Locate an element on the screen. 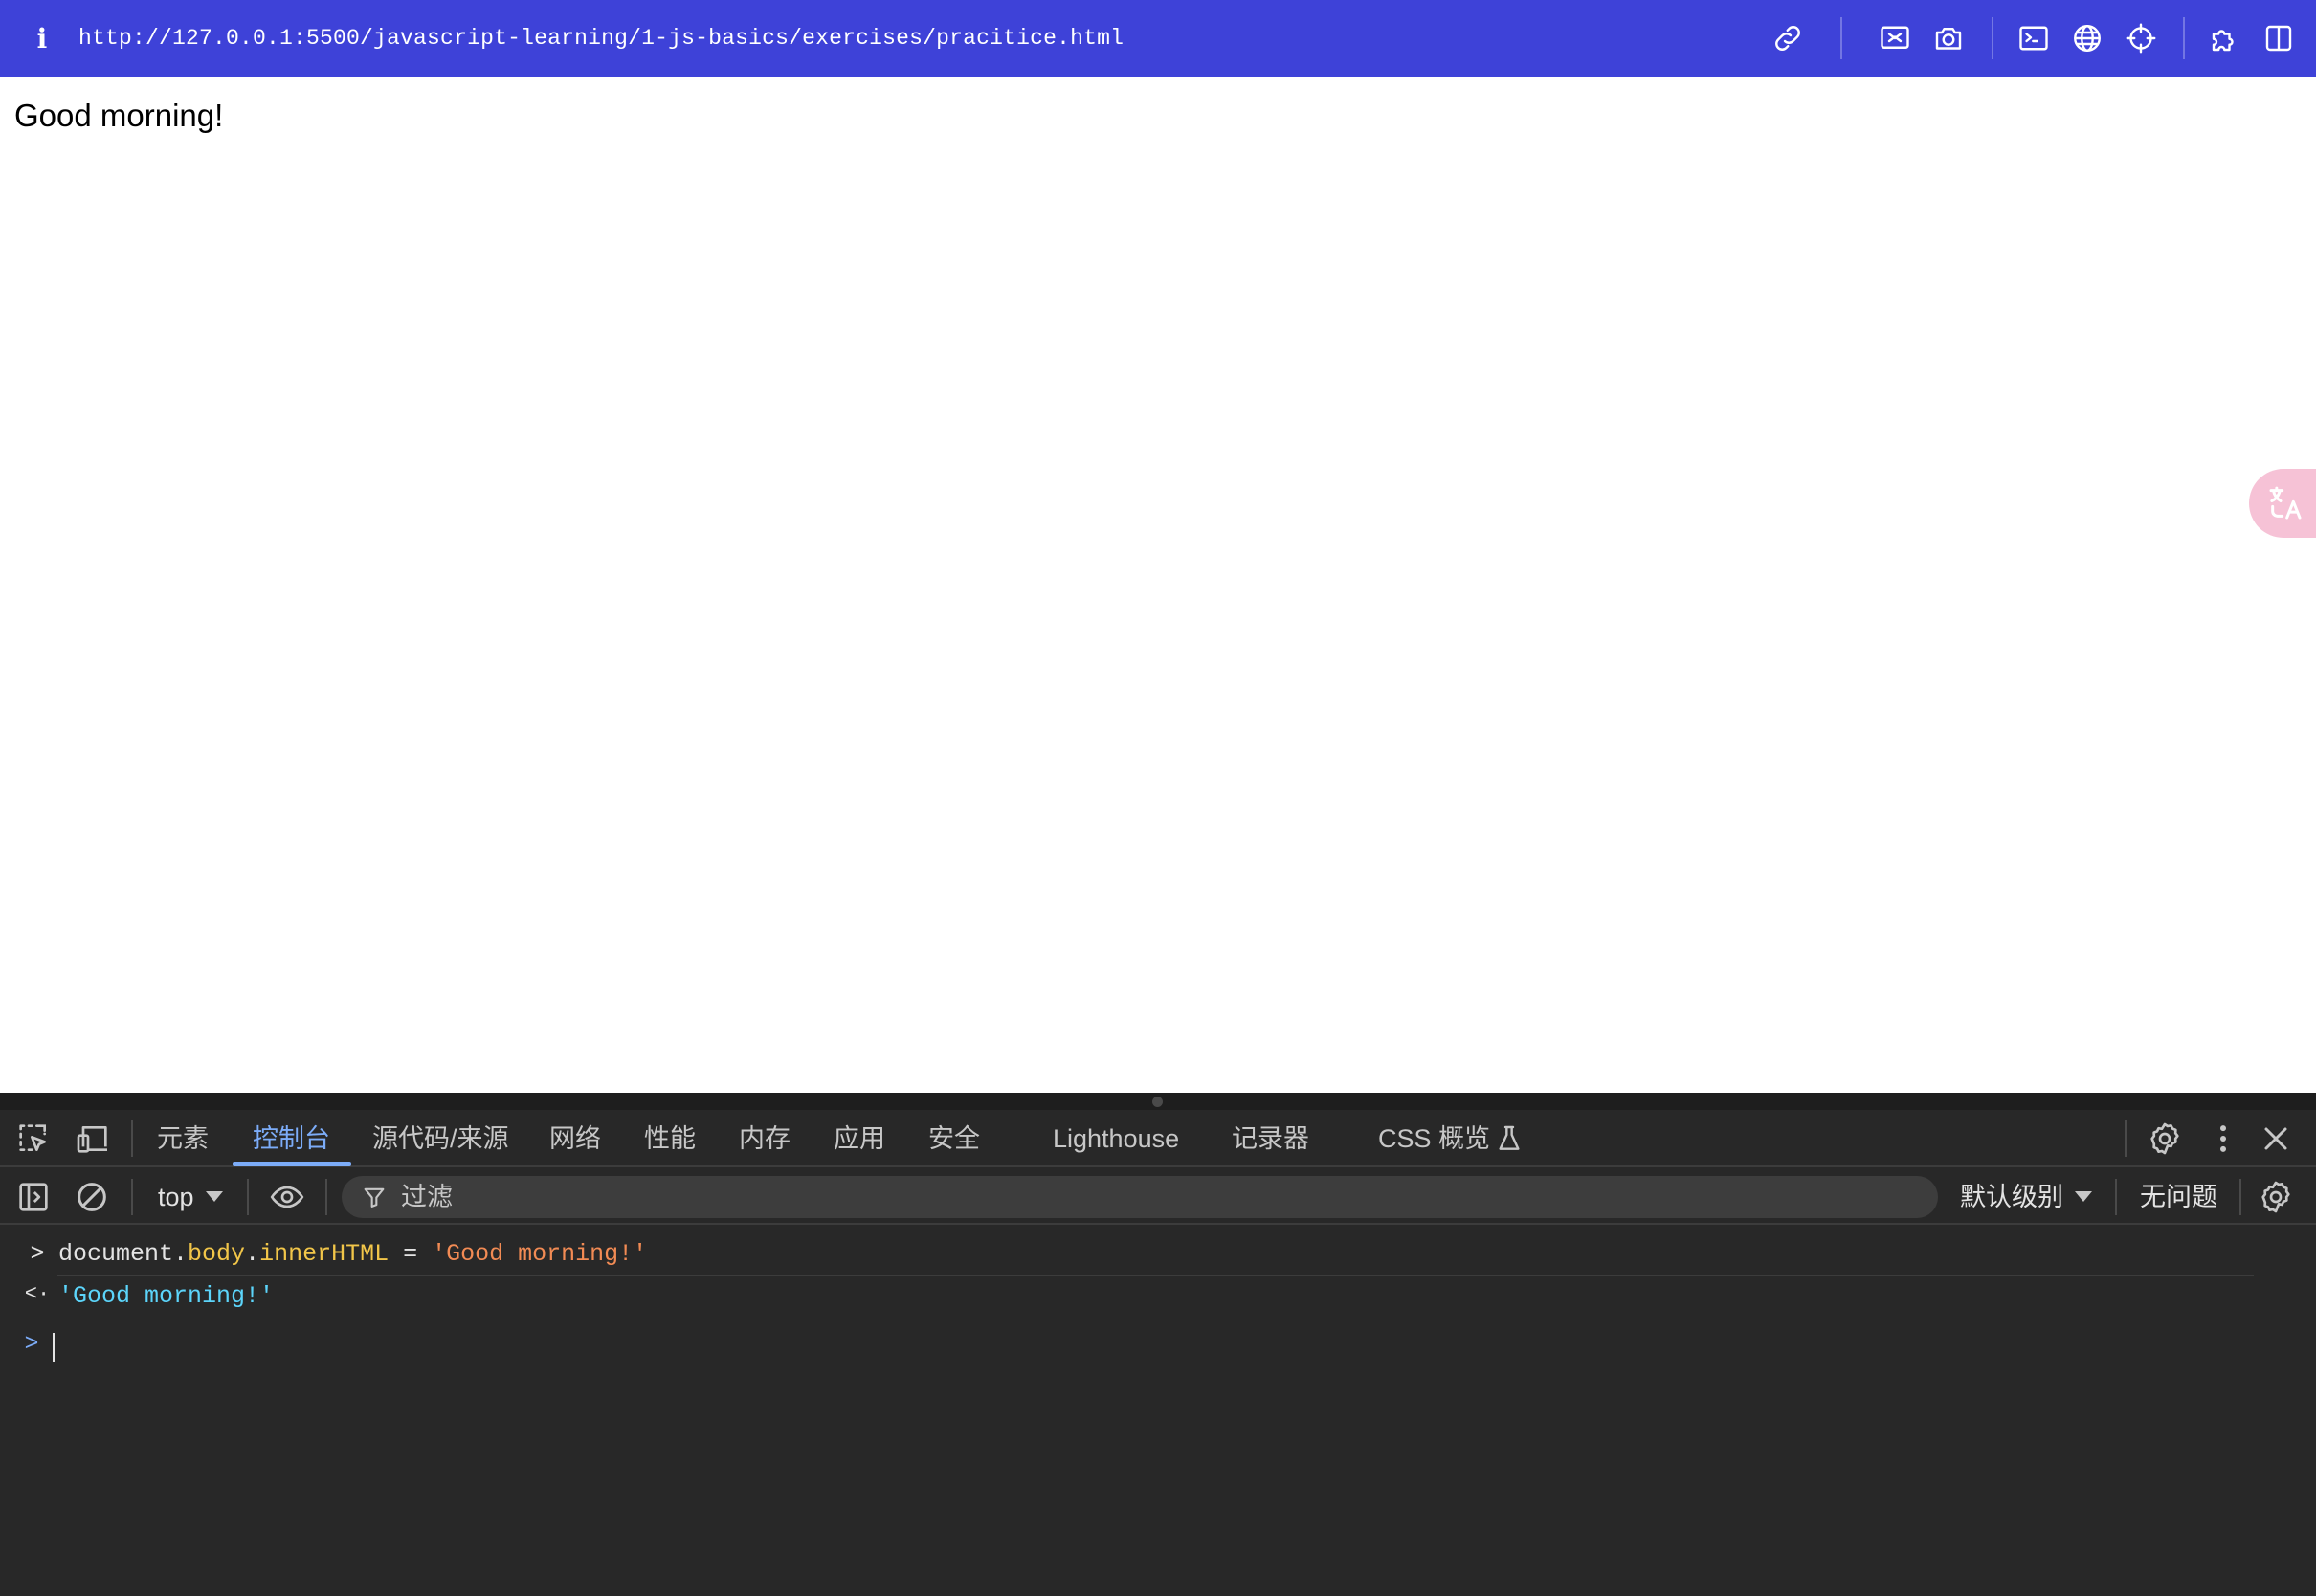 The height and width of the screenshot is (1596, 2316). console-prompt: > is located at coordinates (1158, 1347).